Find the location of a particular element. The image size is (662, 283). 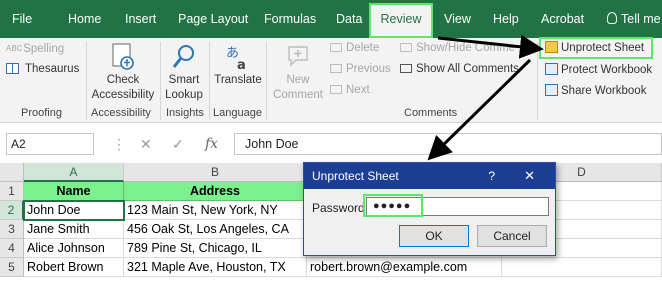

insights-group-label: Insights is located at coordinates (185, 113).